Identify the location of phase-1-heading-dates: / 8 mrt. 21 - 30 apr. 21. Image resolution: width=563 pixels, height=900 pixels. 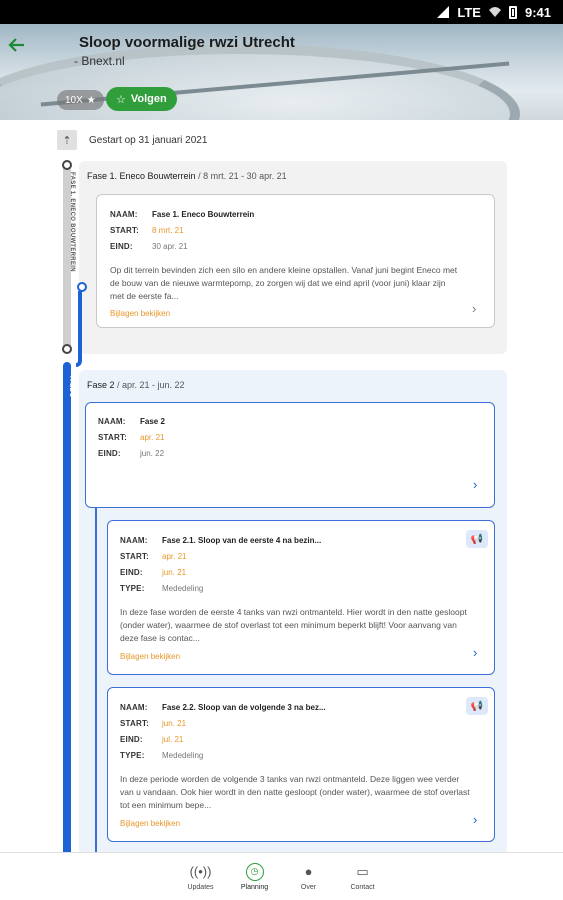
(241, 176).